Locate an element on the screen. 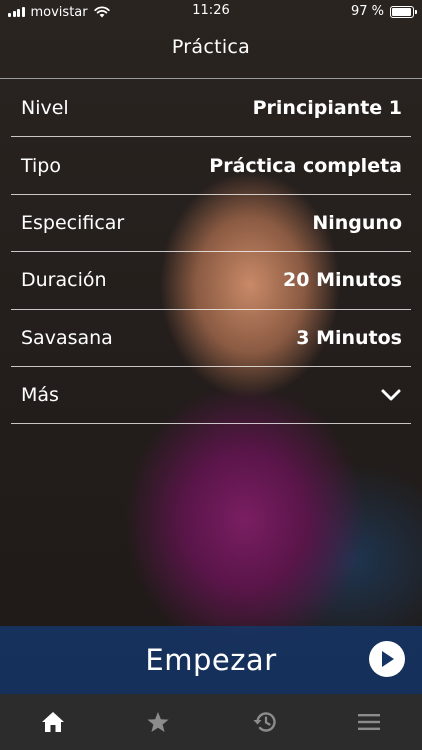 This screenshot has width=422, height=750. setting-label: Duración is located at coordinates (64, 280).